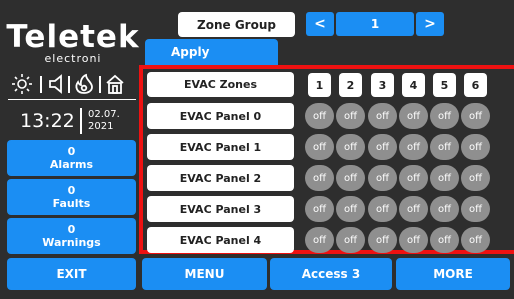  What do you see at coordinates (71, 242) in the screenshot?
I see `warnings-label: Warnings` at bounding box center [71, 242].